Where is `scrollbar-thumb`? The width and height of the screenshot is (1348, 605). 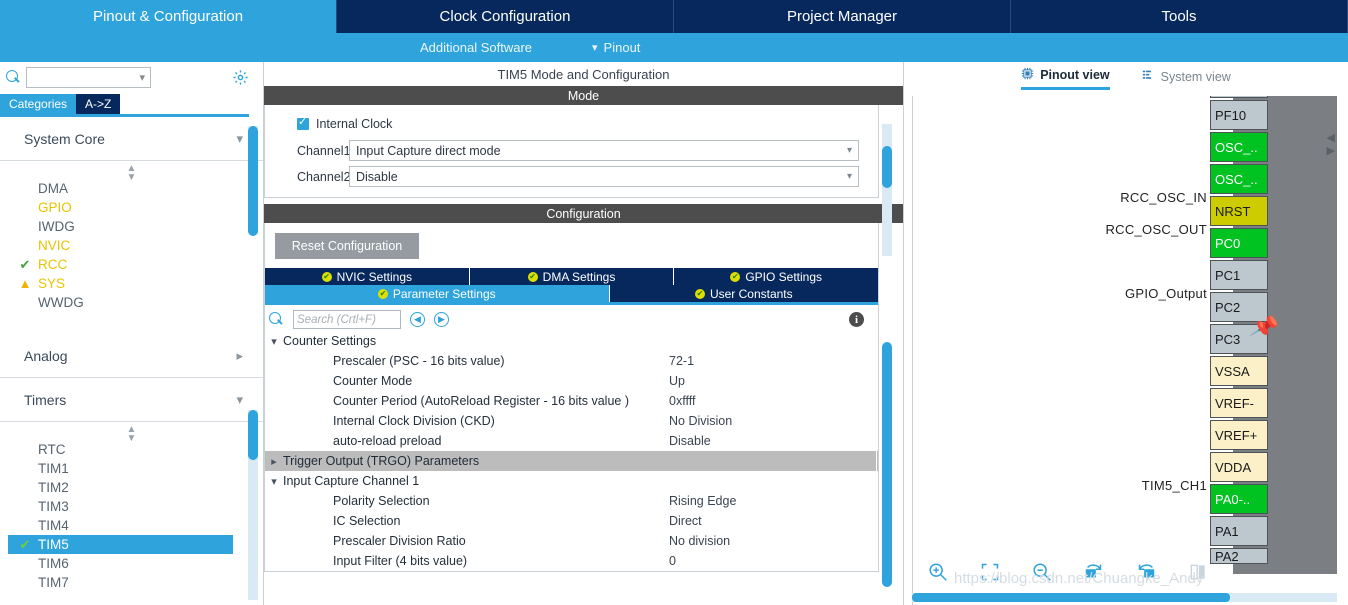 scrollbar-thumb is located at coordinates (1071, 597).